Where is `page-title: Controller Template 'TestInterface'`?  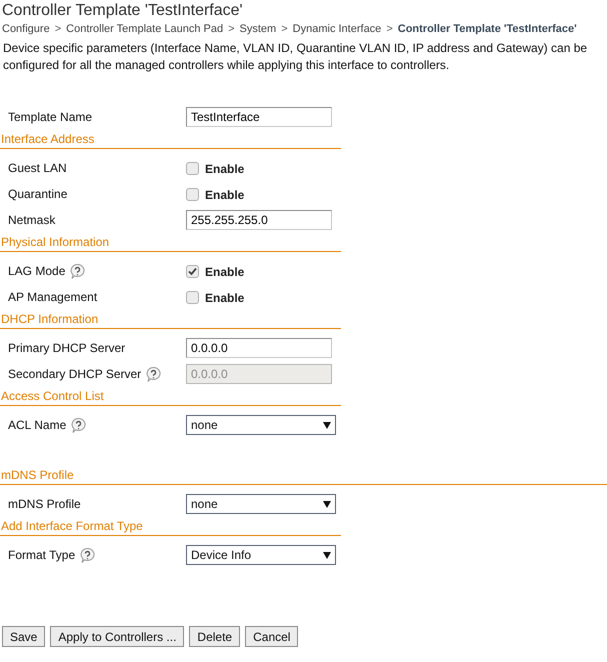 page-title: Controller Template 'TestInterface' is located at coordinates (122, 11).